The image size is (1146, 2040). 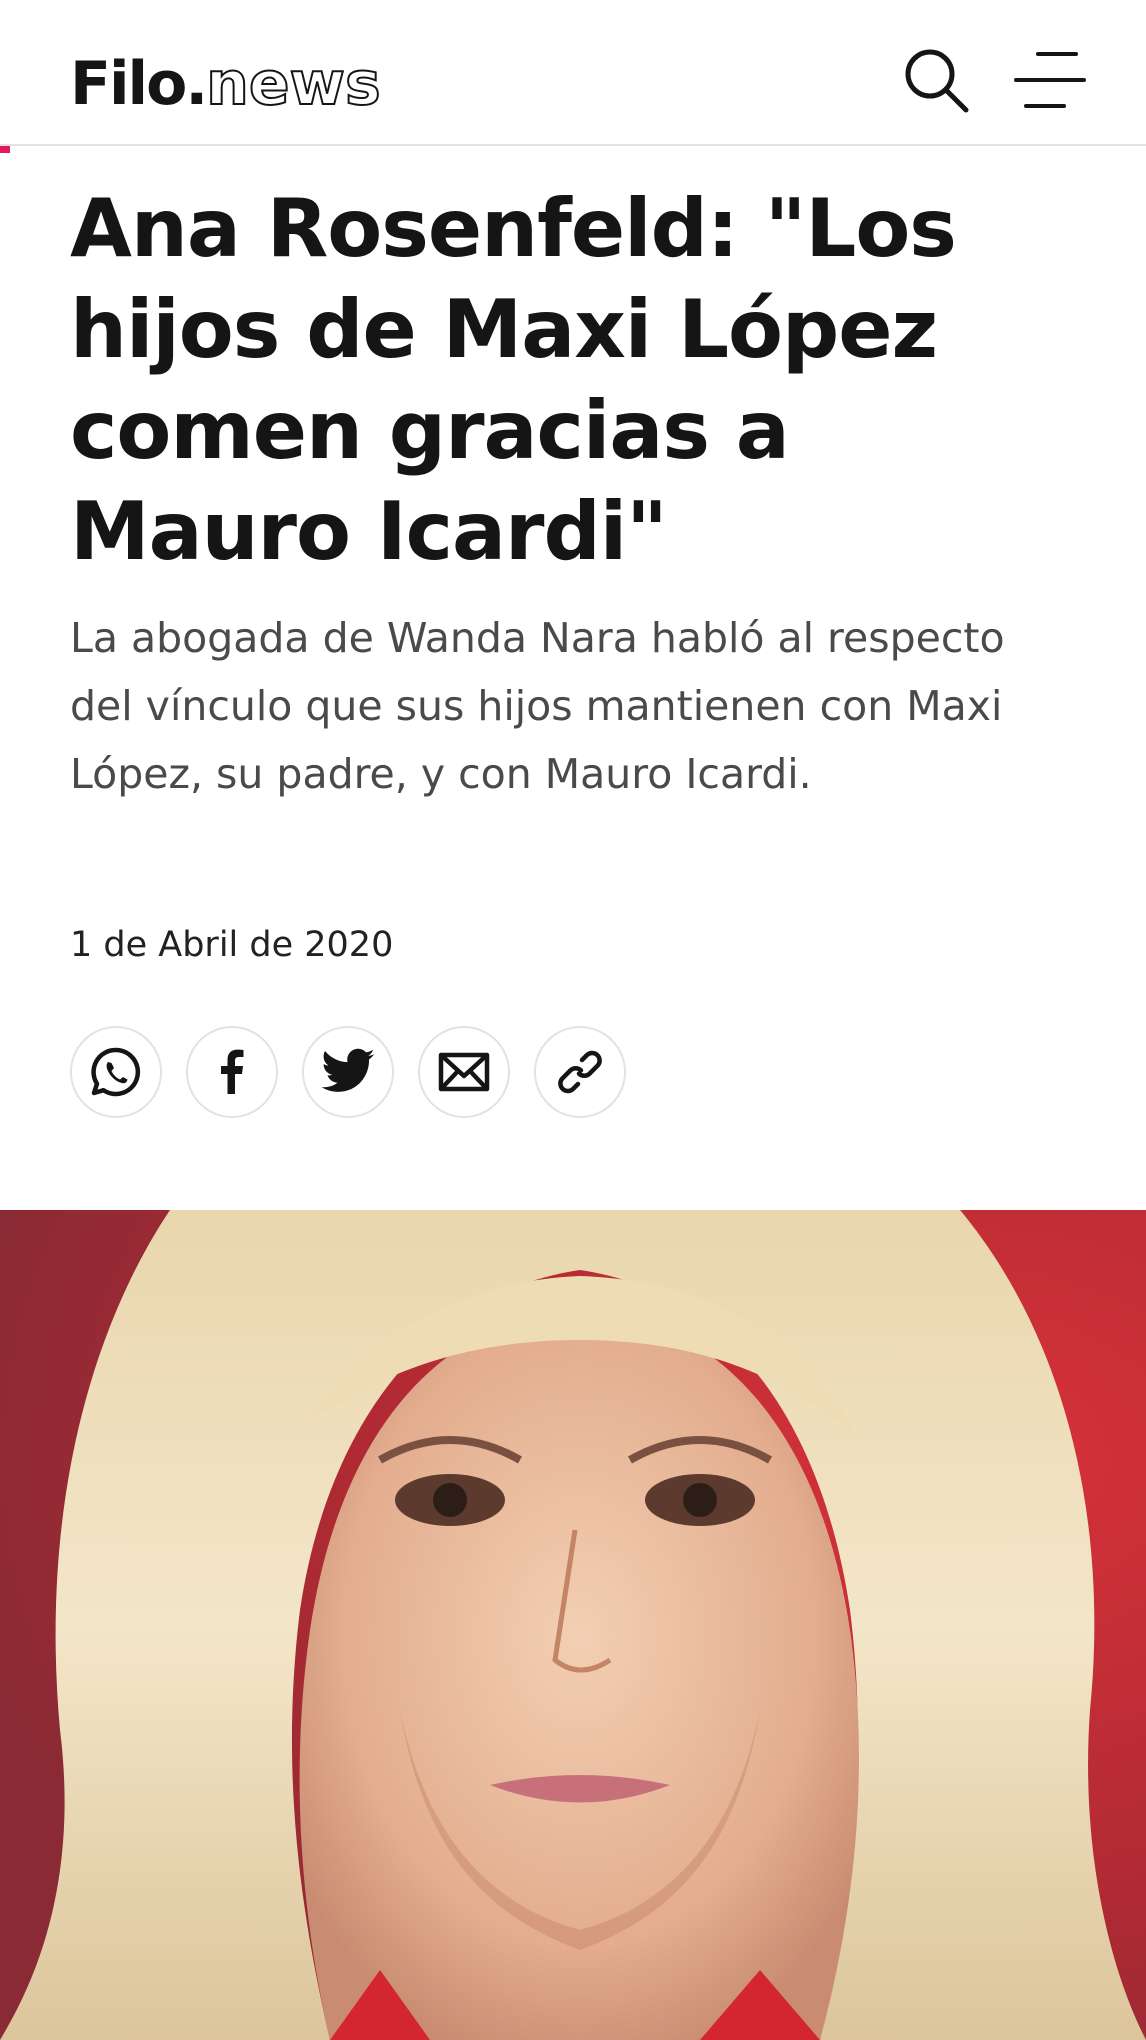 I want to click on copy-link-button, so click(x=580, y=1072).